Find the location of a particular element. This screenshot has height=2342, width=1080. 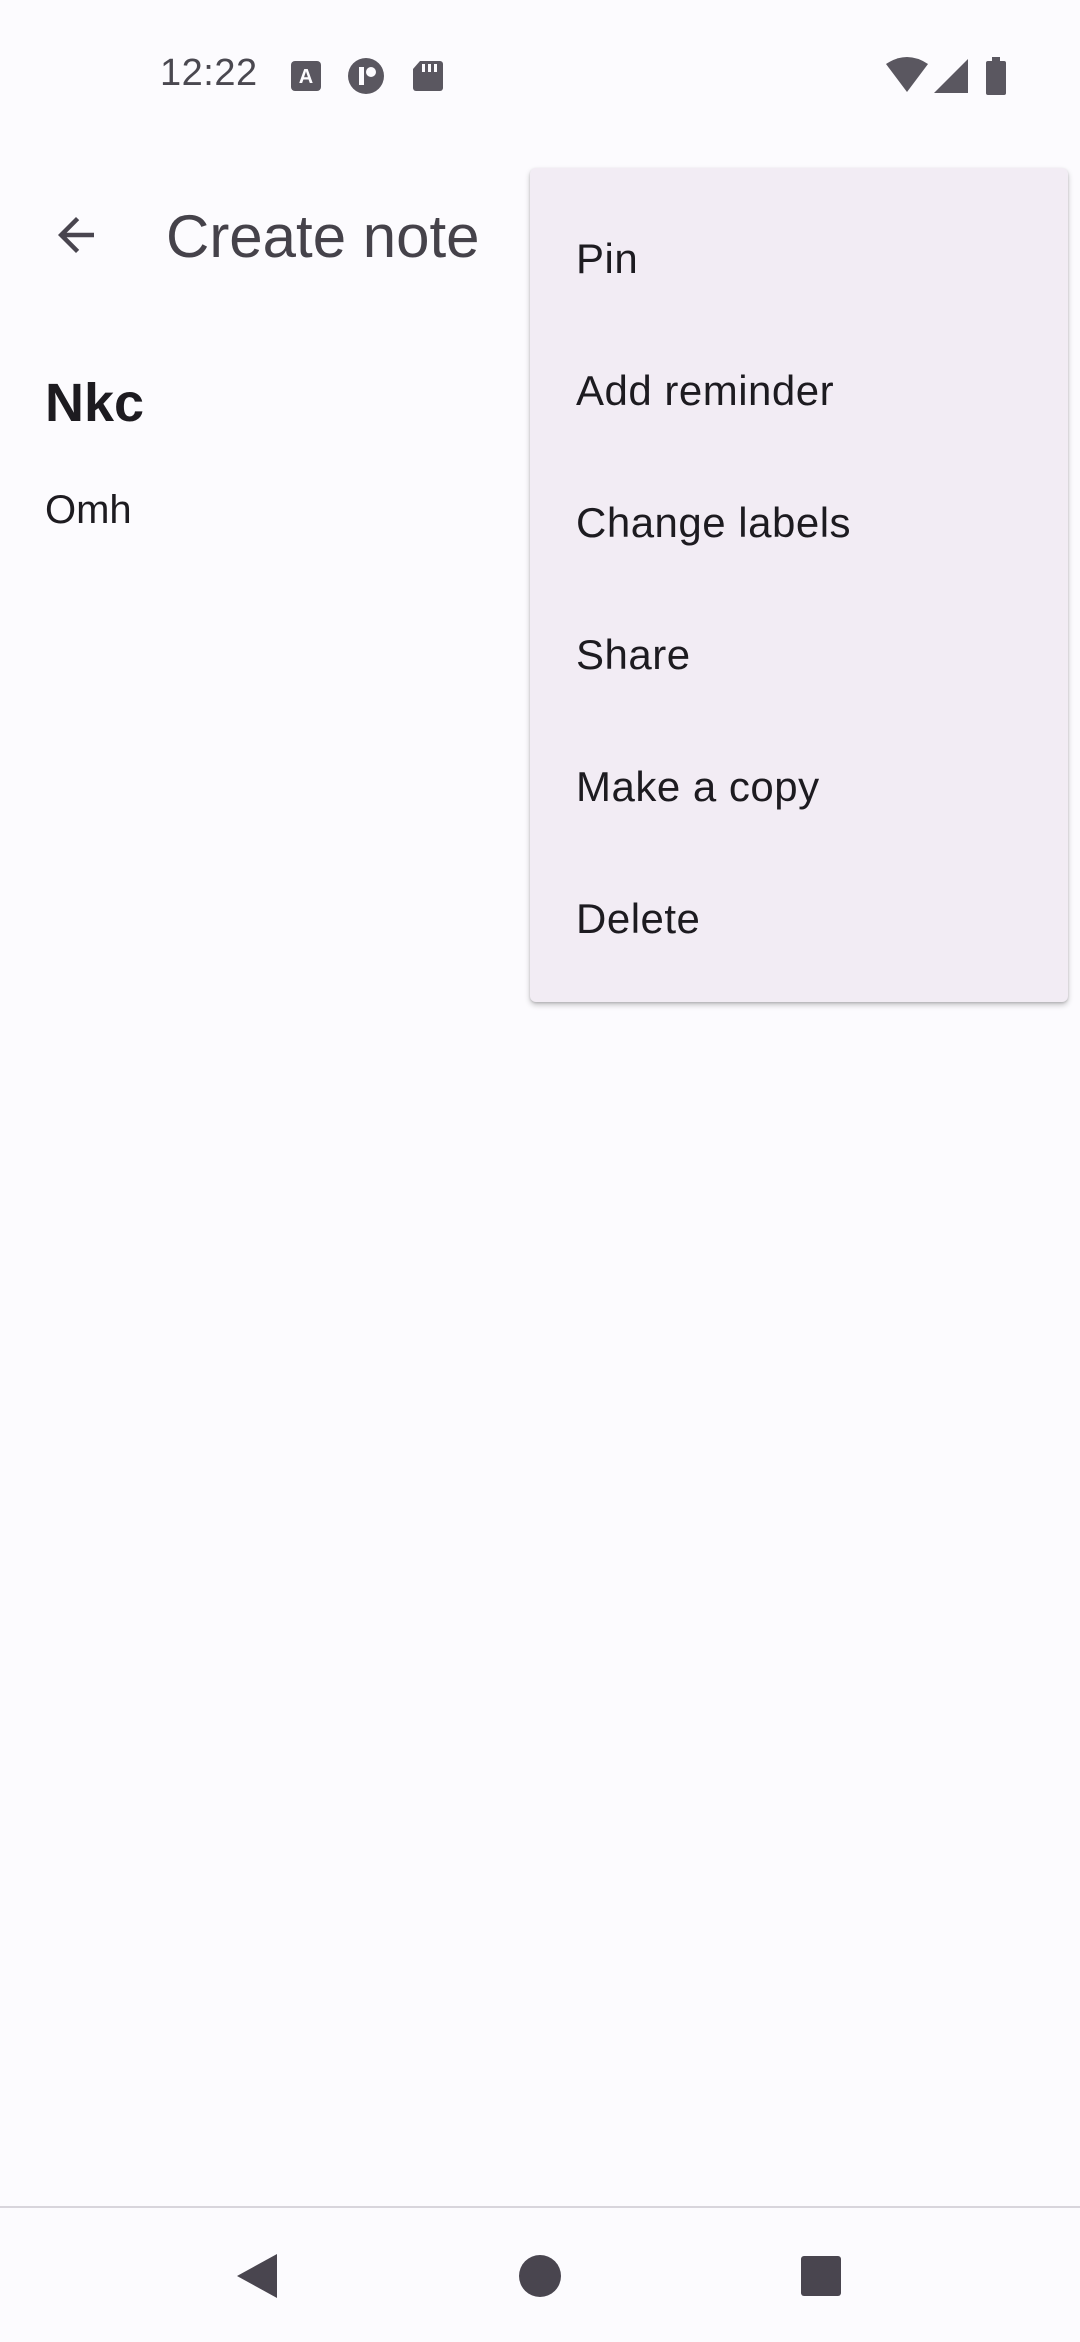

notification-circle-icon is located at coordinates (366, 76).